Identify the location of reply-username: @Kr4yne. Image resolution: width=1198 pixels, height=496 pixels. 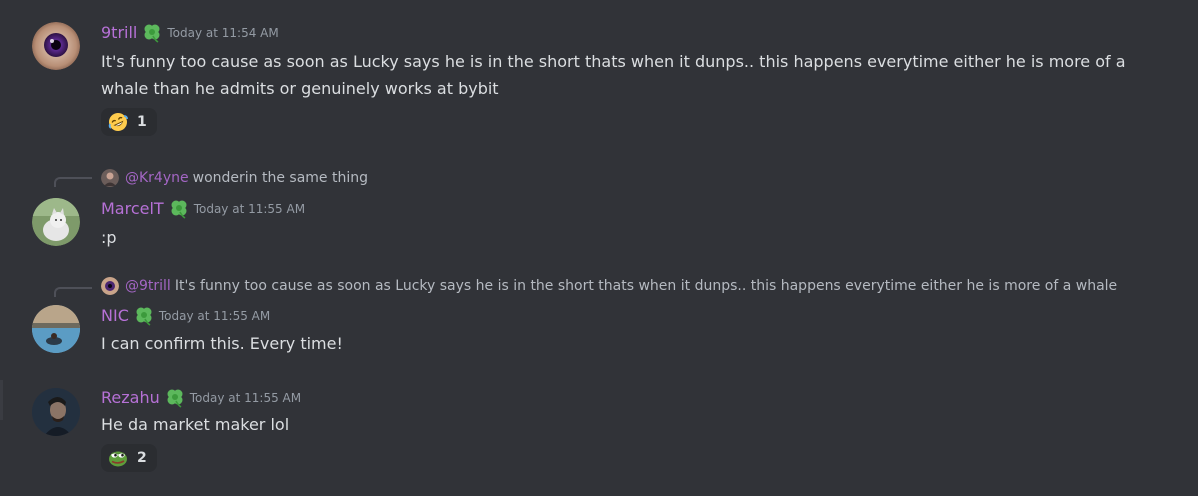
(157, 178).